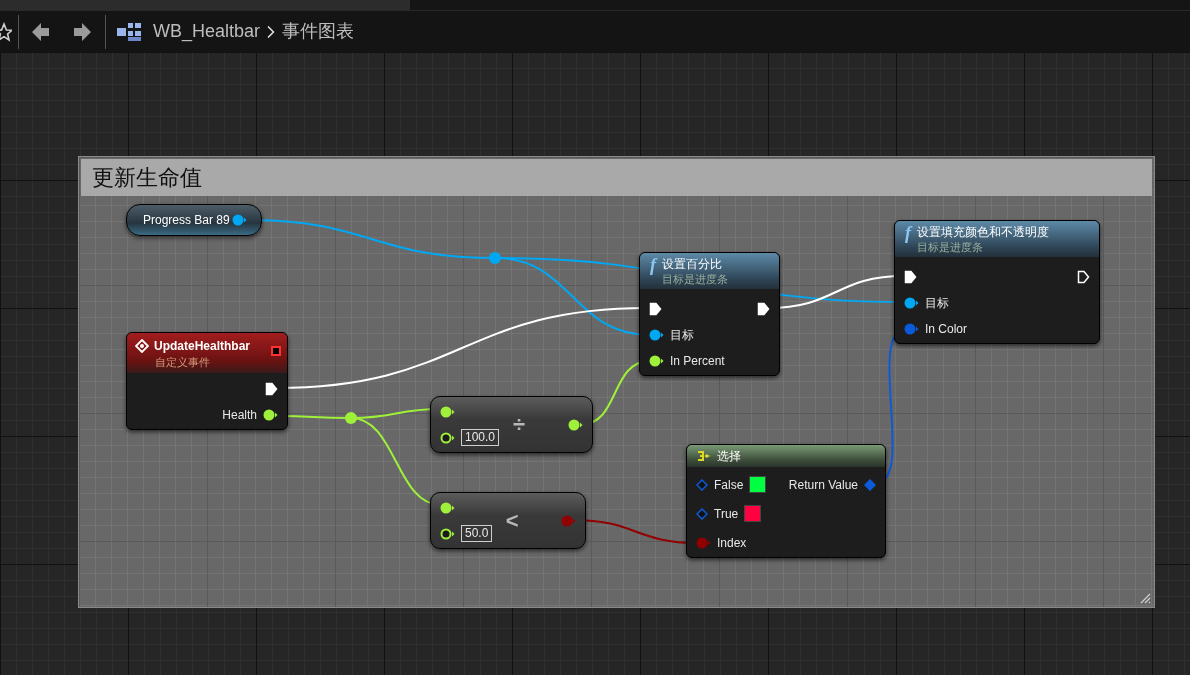  What do you see at coordinates (480, 437) in the screenshot?
I see `default-value-field: 100.0` at bounding box center [480, 437].